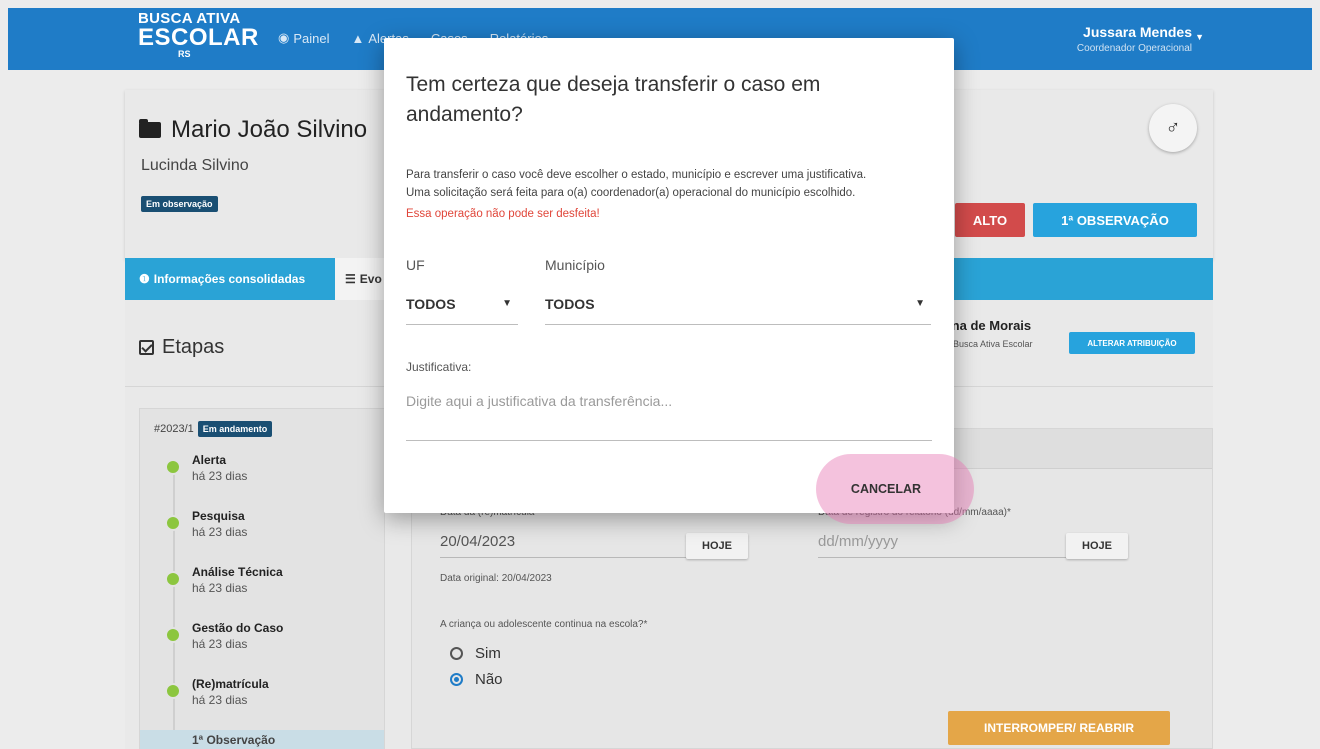 The height and width of the screenshot is (749, 1320). I want to click on stage-button: 1ª OBSERVAÇÃO, so click(1115, 220).